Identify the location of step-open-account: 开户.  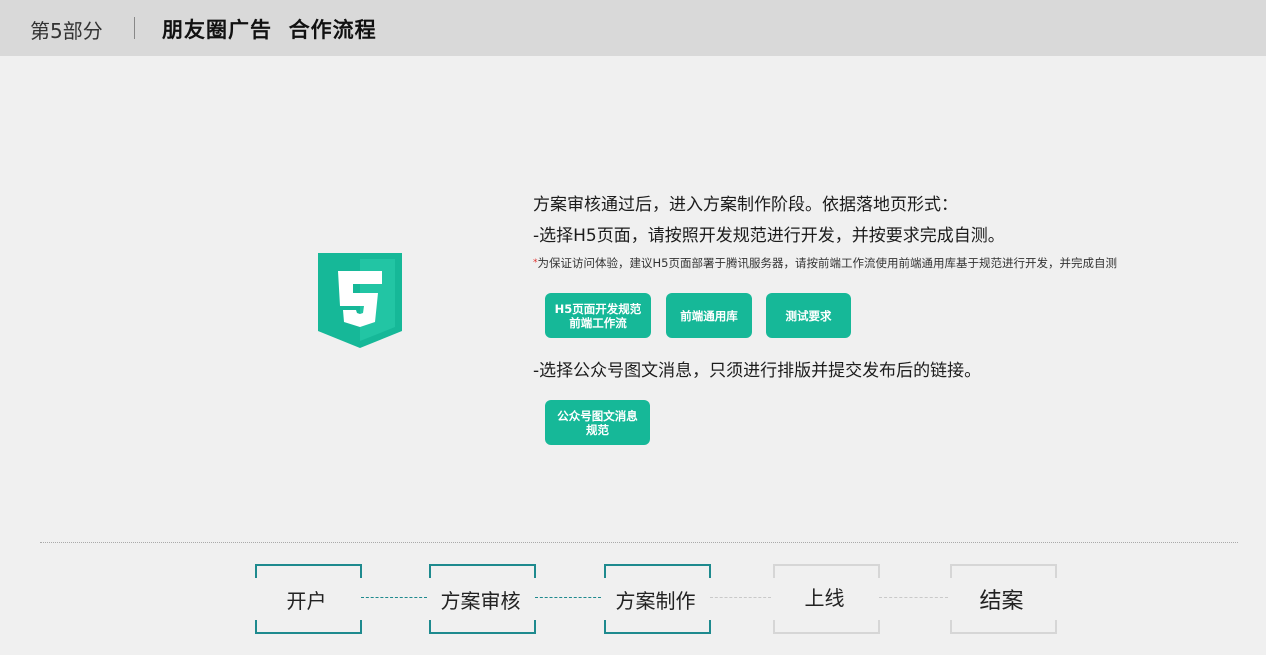
(308, 599).